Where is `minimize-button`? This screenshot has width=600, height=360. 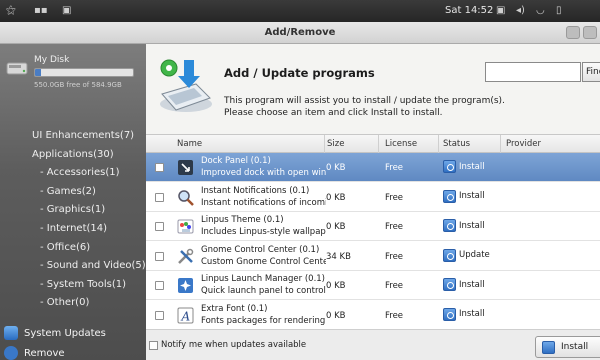 minimize-button is located at coordinates (573, 32).